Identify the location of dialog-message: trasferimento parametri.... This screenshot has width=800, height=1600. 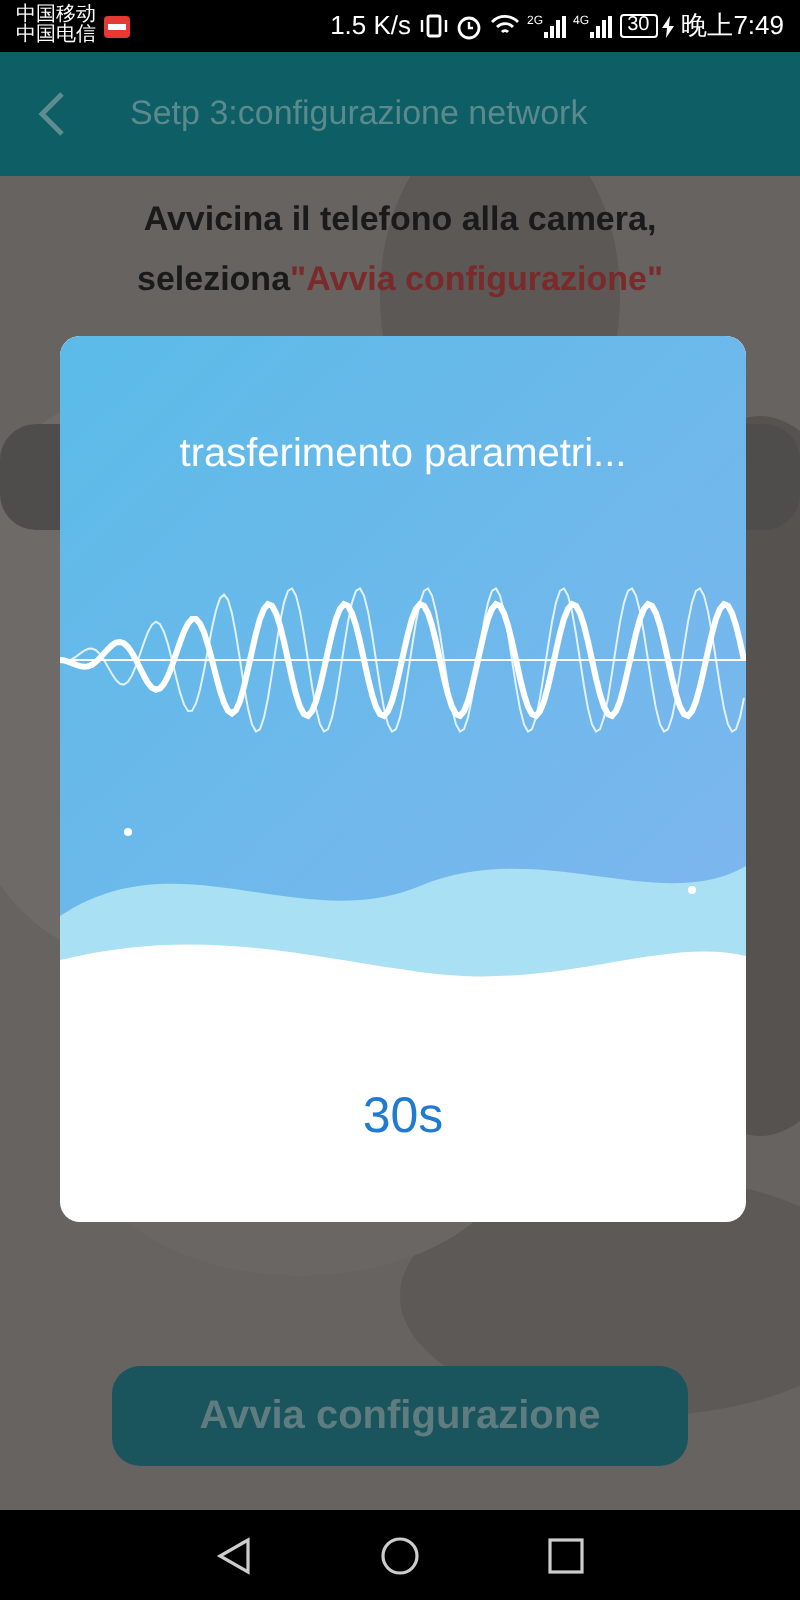
(403, 455).